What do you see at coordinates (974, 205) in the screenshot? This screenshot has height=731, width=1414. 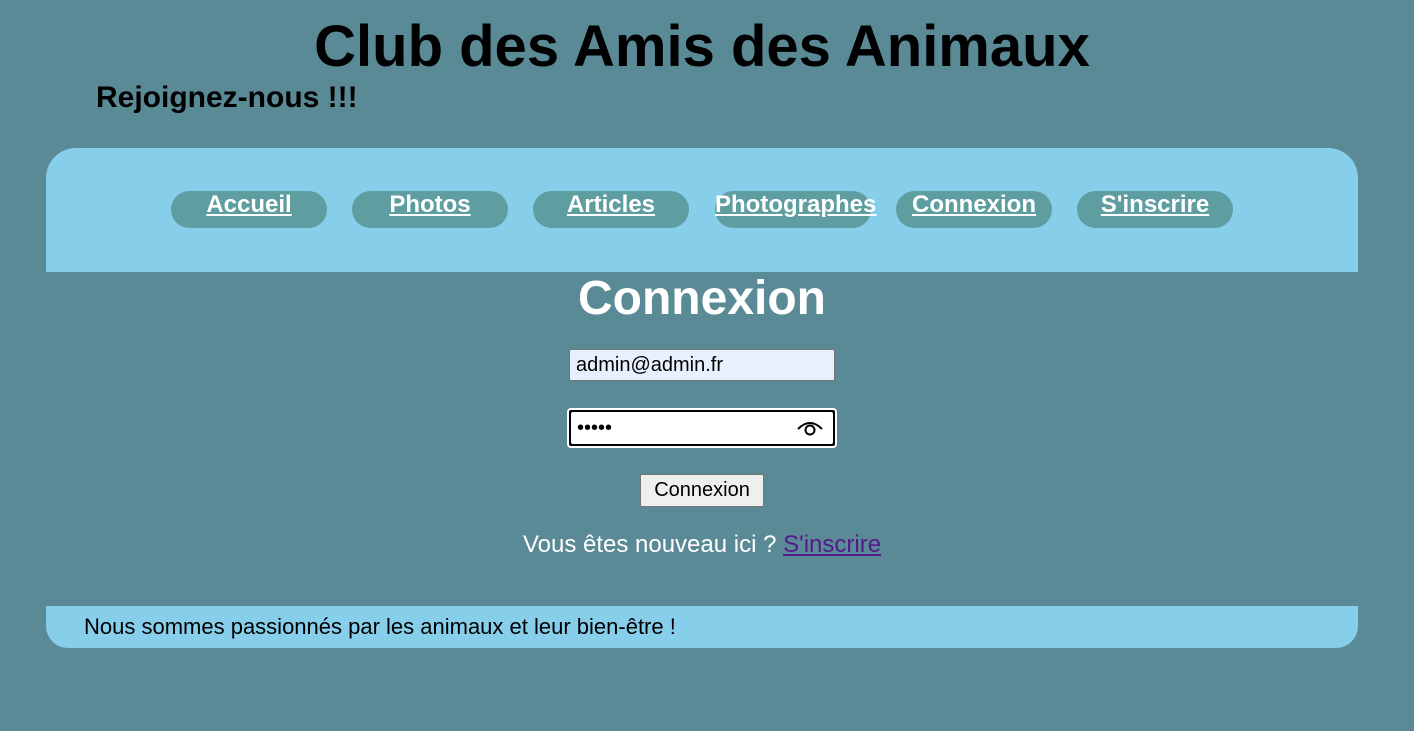 I see `nav-link-connexion: Connexion` at bounding box center [974, 205].